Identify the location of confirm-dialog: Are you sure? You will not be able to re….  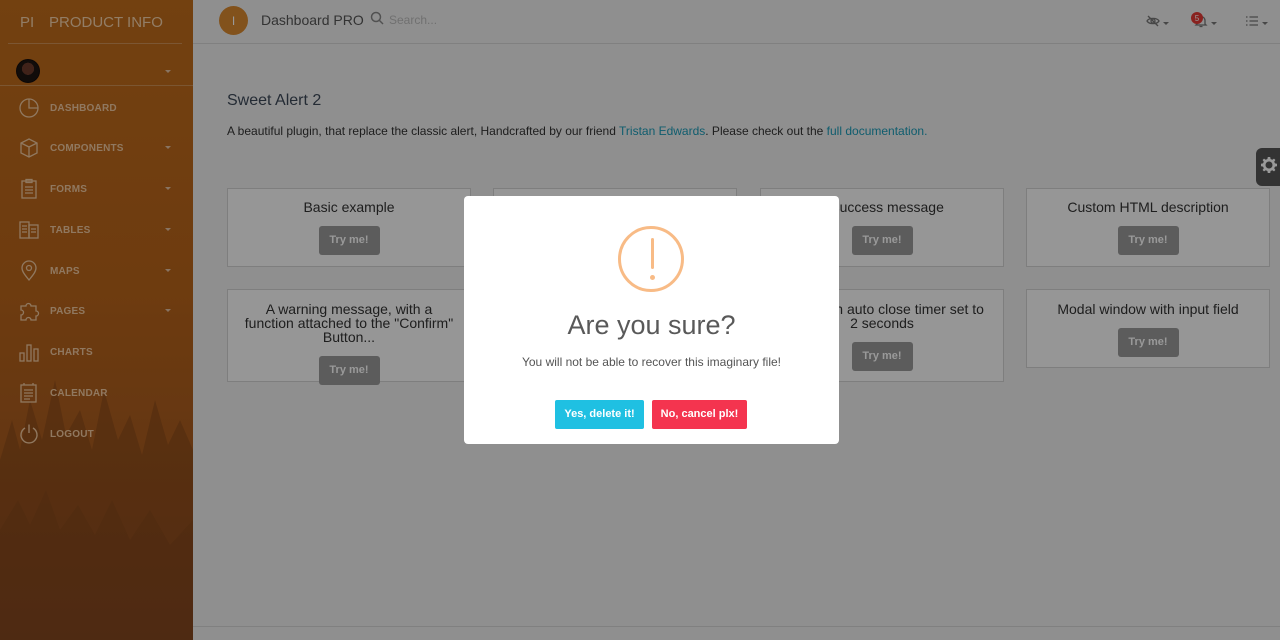
(651, 320).